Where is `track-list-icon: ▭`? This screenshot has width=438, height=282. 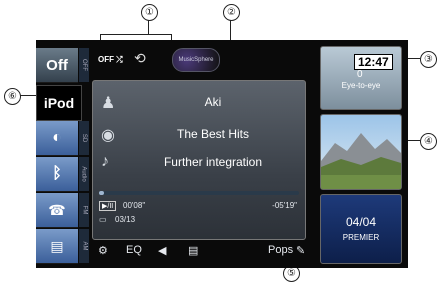
track-list-icon: ▭ is located at coordinates (103, 219).